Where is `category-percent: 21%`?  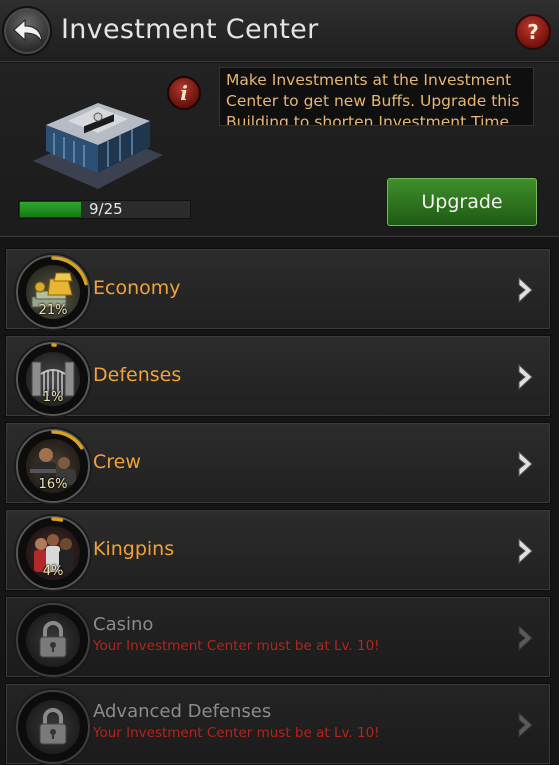 category-percent: 21% is located at coordinates (53, 310).